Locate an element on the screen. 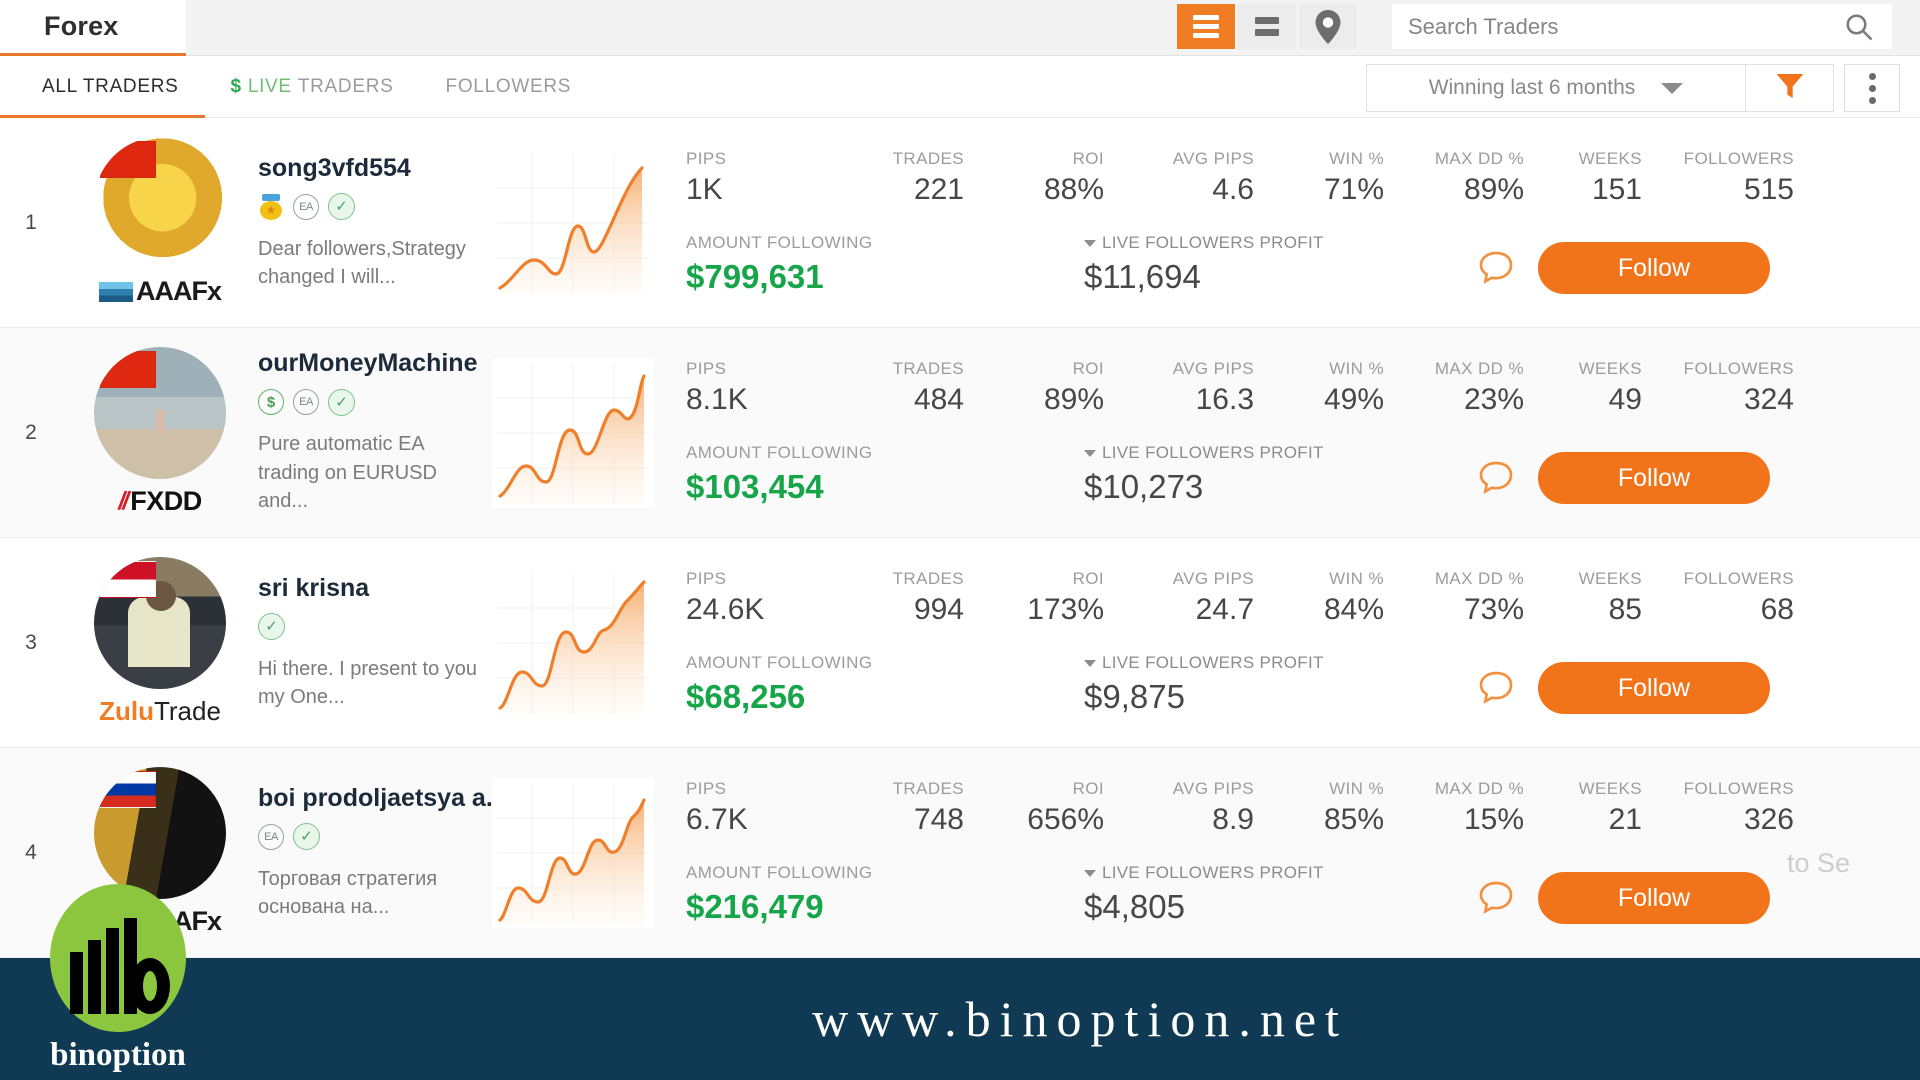 The height and width of the screenshot is (1080, 1920). list-view-button is located at coordinates (1206, 26).